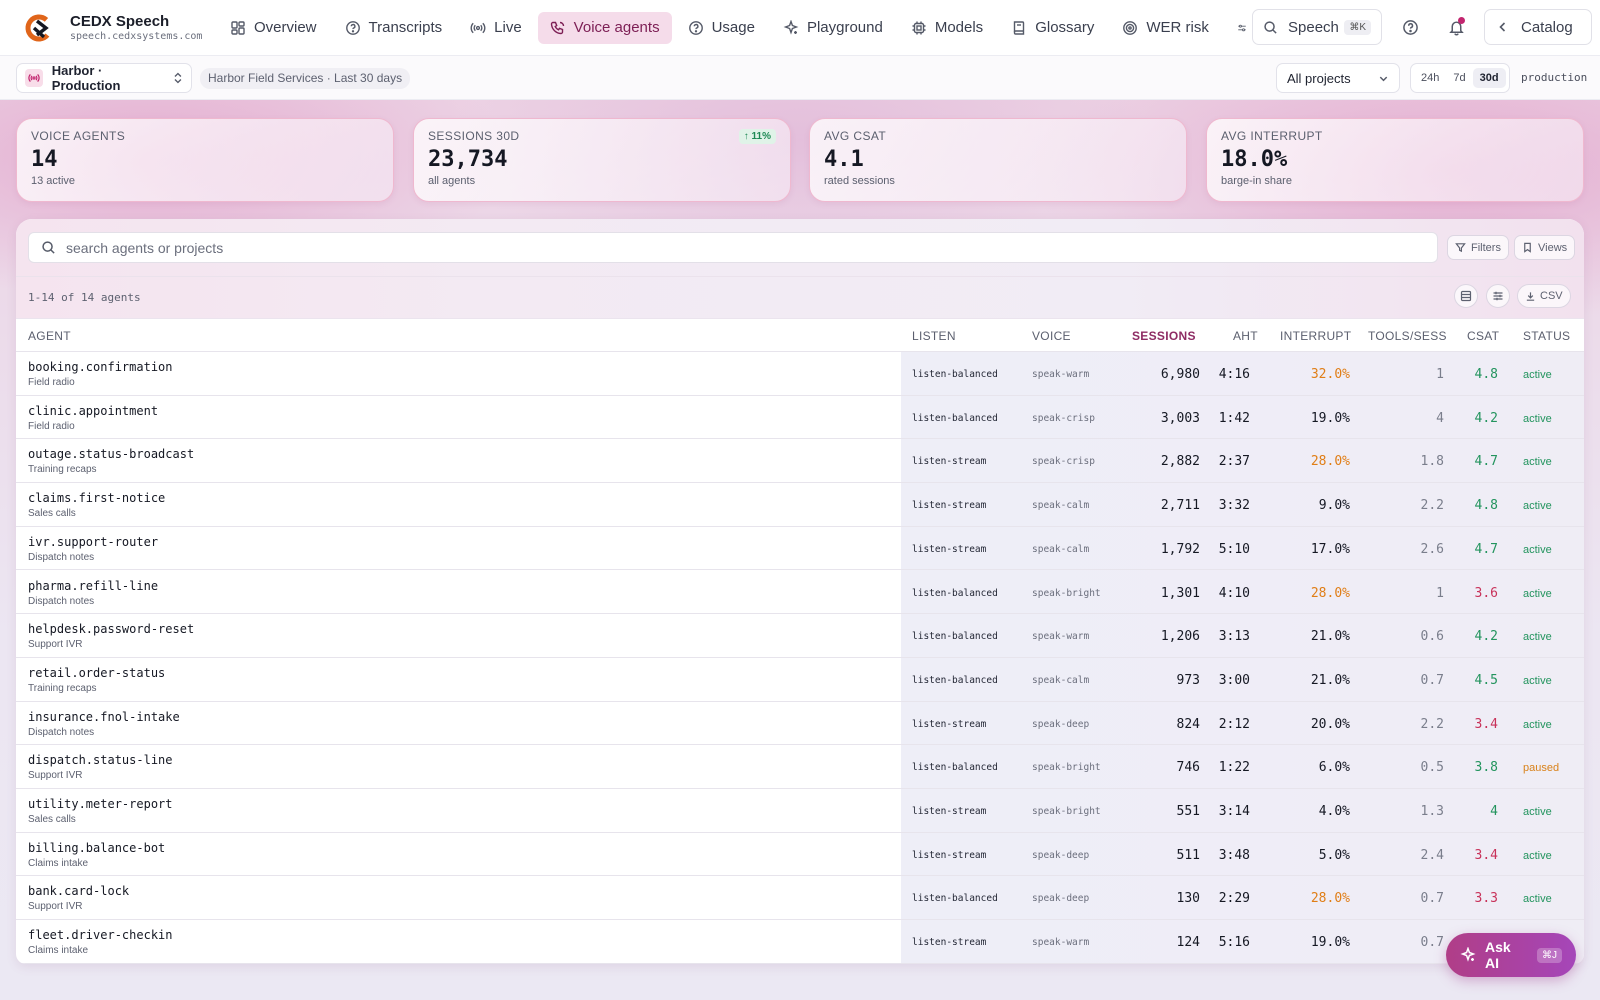 Image resolution: width=1600 pixels, height=1000 pixels. I want to click on agent-name: pharma.refill-line, so click(93, 586).